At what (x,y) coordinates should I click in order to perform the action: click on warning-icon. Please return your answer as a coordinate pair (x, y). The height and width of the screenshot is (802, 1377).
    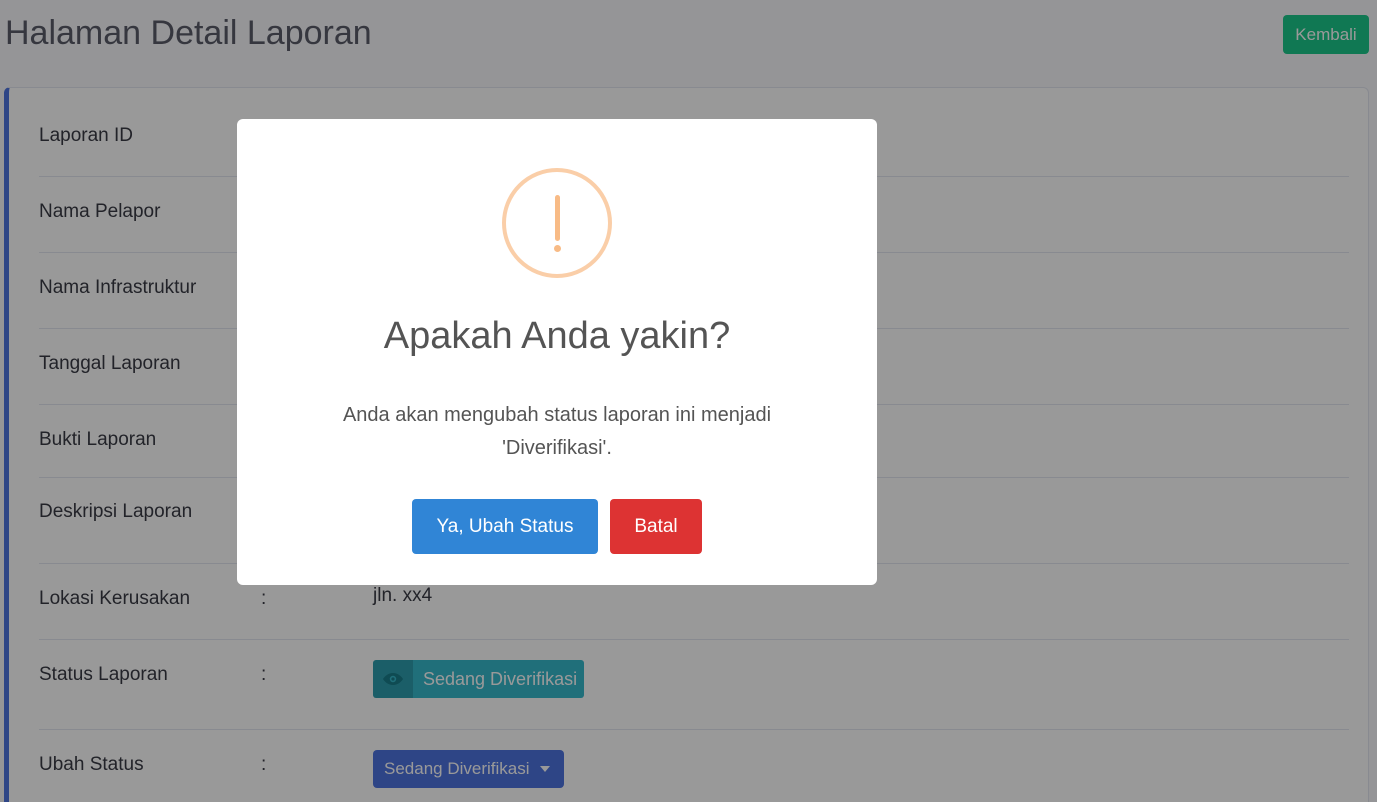
    Looking at the image, I should click on (557, 223).